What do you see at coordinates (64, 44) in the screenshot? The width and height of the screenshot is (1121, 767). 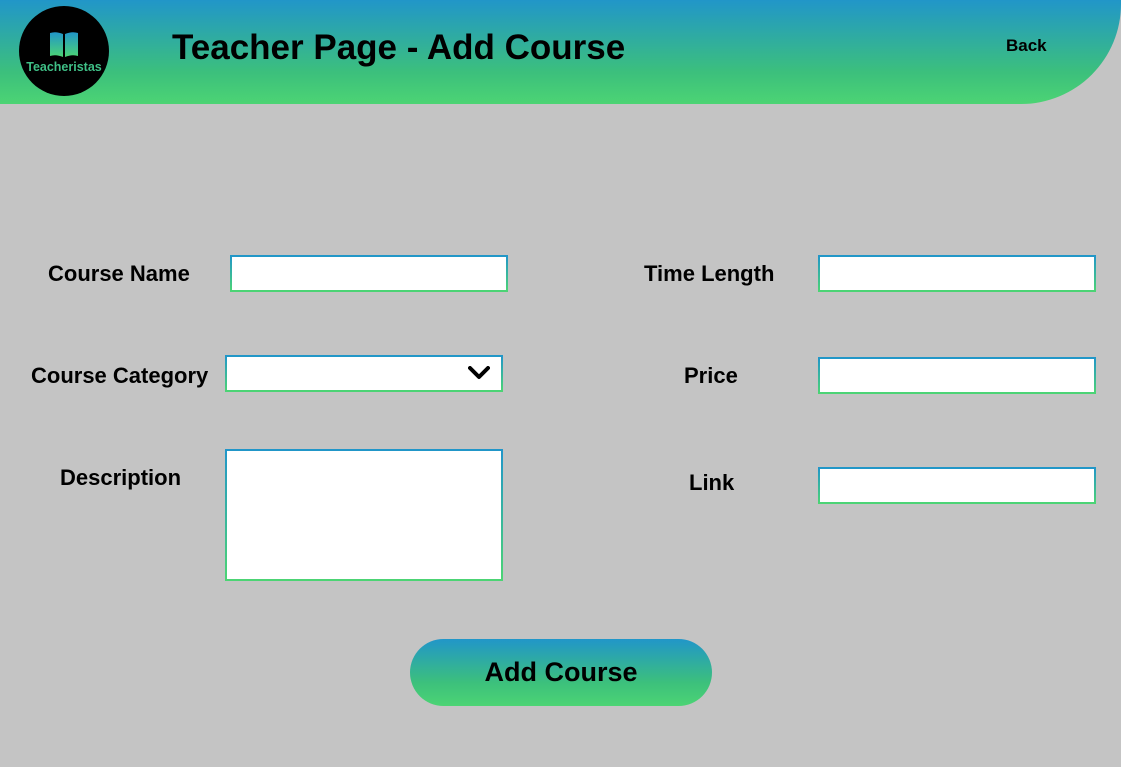 I see `open-book-icon` at bounding box center [64, 44].